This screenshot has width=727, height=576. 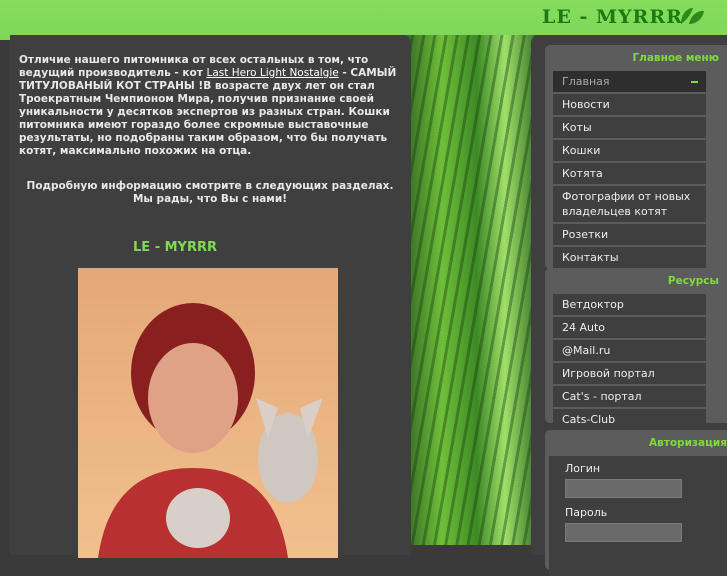 I want to click on cat-link: Last Hero Light Nostalgie, so click(x=273, y=73).